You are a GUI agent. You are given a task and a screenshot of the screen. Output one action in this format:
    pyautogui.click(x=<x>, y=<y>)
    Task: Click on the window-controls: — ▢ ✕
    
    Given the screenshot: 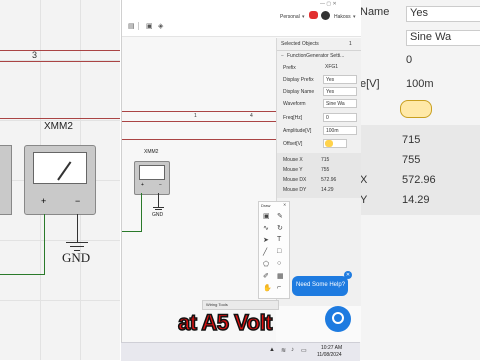 What is the action you would take?
    pyautogui.click(x=328, y=4)
    